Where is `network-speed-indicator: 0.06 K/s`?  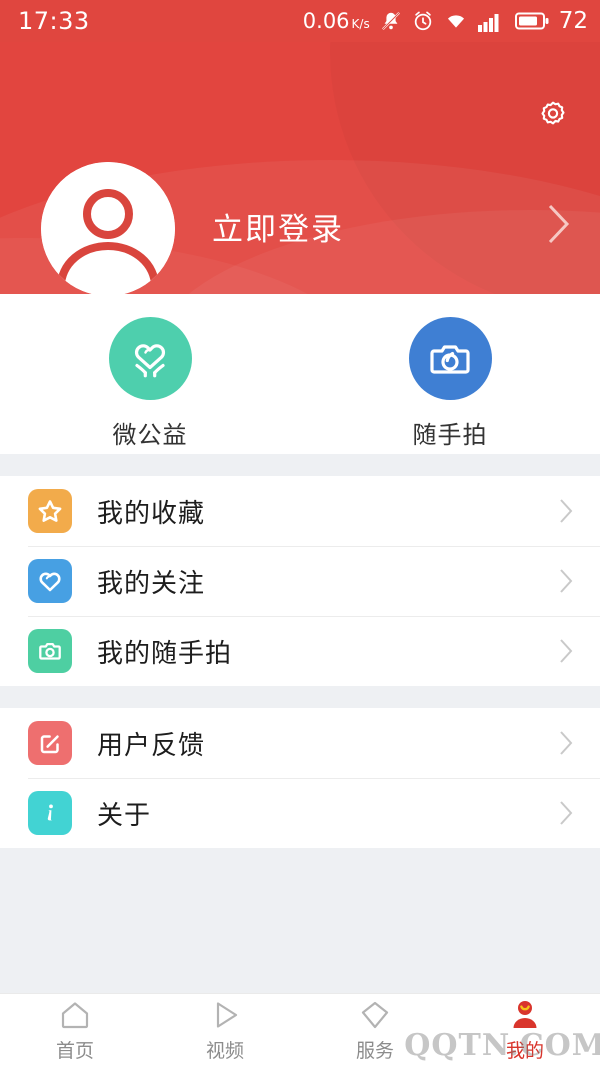 network-speed-indicator: 0.06 K/s is located at coordinates (336, 21).